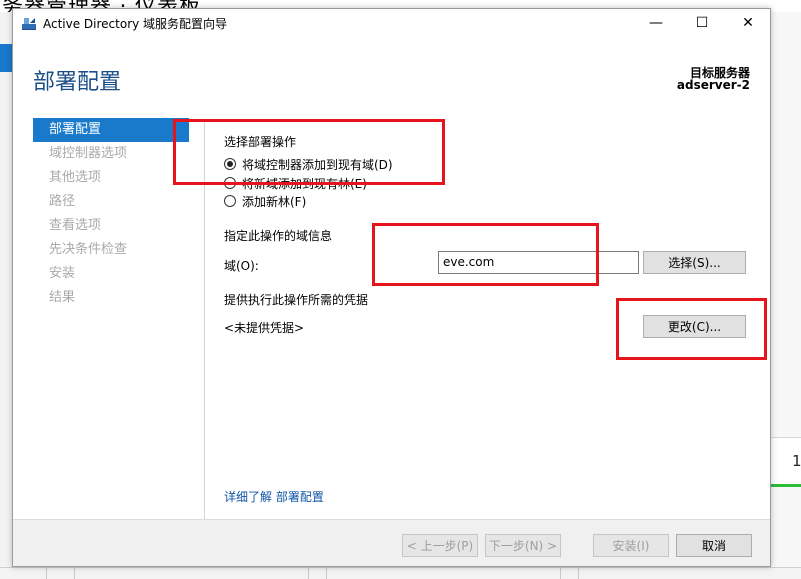 Image resolution: width=801 pixels, height=579 pixels. What do you see at coordinates (713, 85) in the screenshot?
I see `target-server-name: adserver-2` at bounding box center [713, 85].